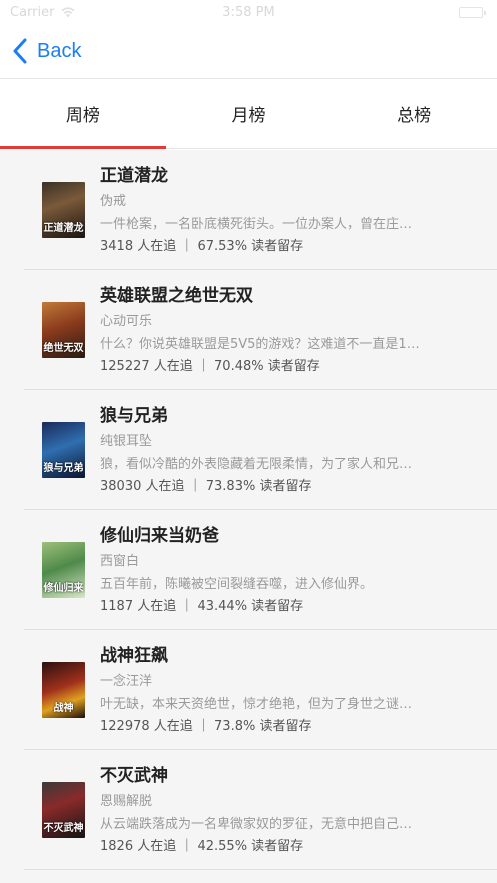 The image size is (497, 883). What do you see at coordinates (63, 450) in the screenshot?
I see `book-cover: 狼与兄弟` at bounding box center [63, 450].